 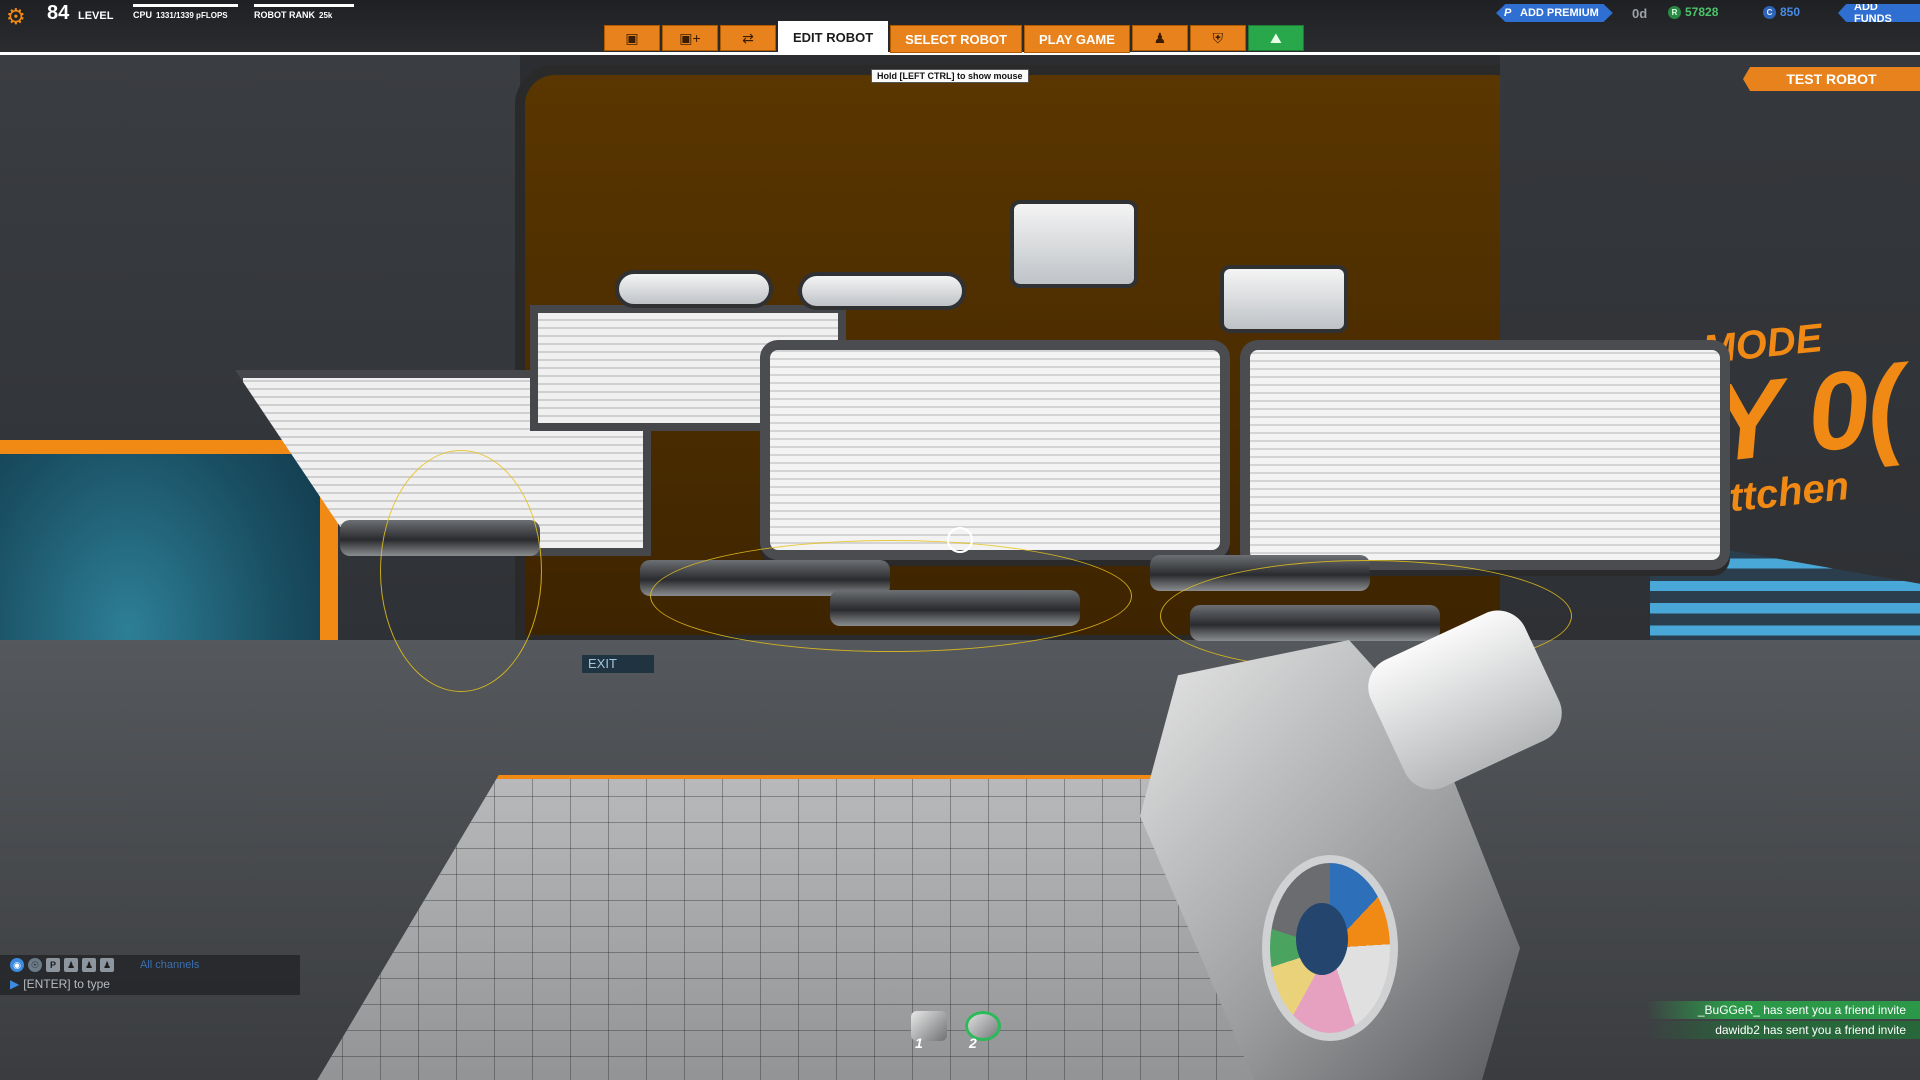 What do you see at coordinates (66, 984) in the screenshot?
I see `chat-input-hint: [ENTER] to type` at bounding box center [66, 984].